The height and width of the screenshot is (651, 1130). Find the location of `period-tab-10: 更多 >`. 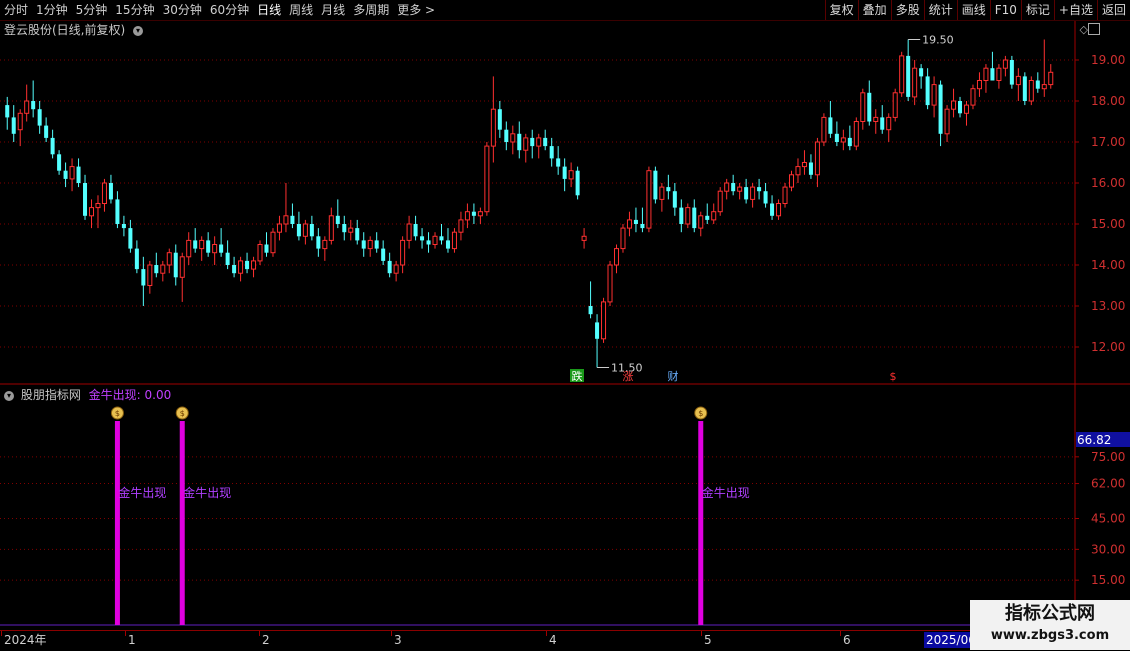

period-tab-10: 更多 > is located at coordinates (416, 10).